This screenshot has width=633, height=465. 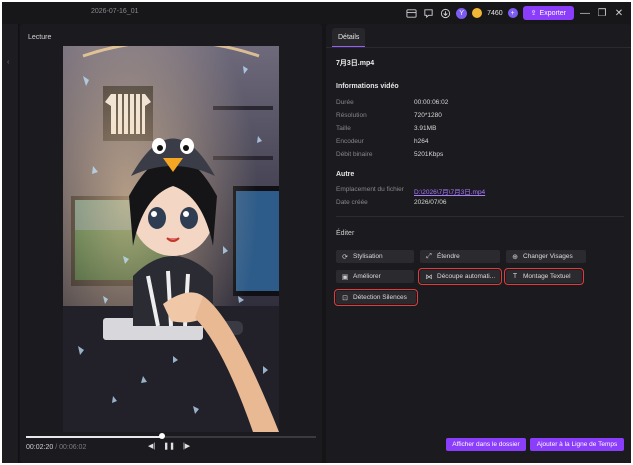 What do you see at coordinates (345, 174) in the screenshot?
I see `other-section-title: Autre` at bounding box center [345, 174].